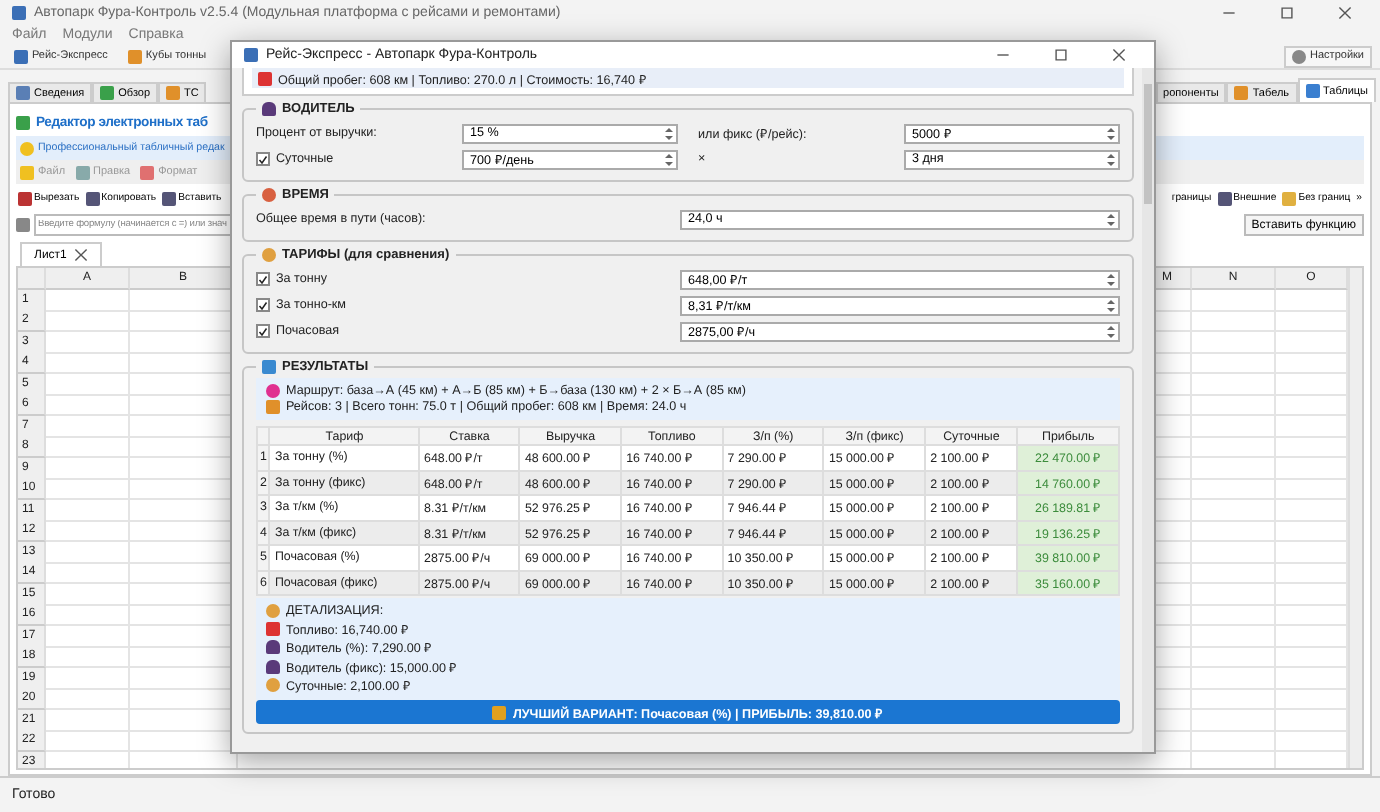 The height and width of the screenshot is (812, 1380). What do you see at coordinates (1003, 55) in the screenshot?
I see `minimize-icon` at bounding box center [1003, 55].